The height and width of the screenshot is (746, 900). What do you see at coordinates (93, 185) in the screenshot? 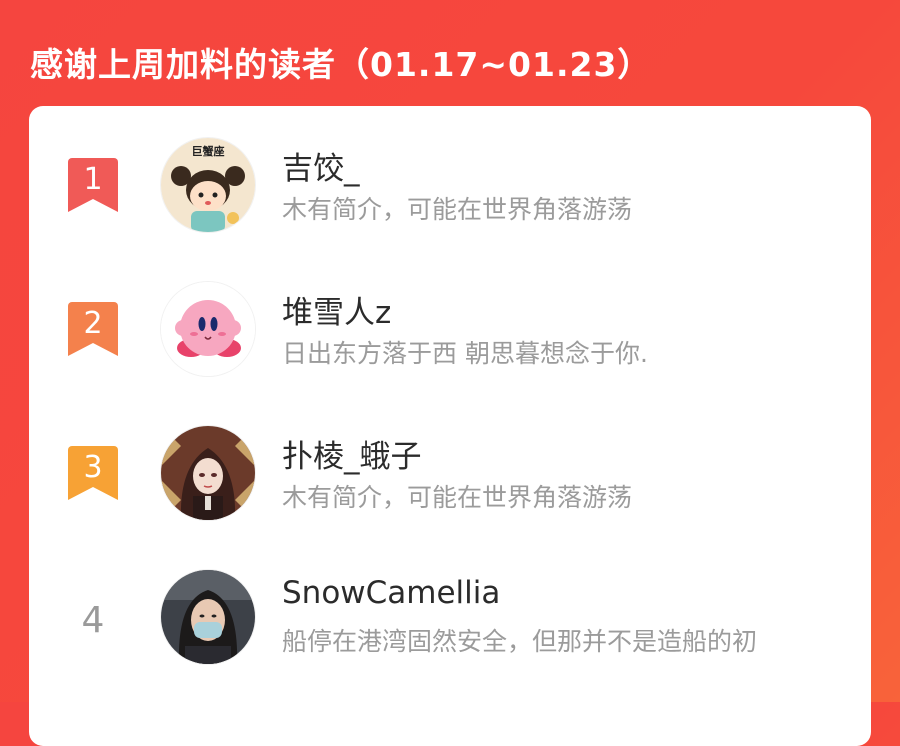
I see `rank-badge: 1` at bounding box center [93, 185].